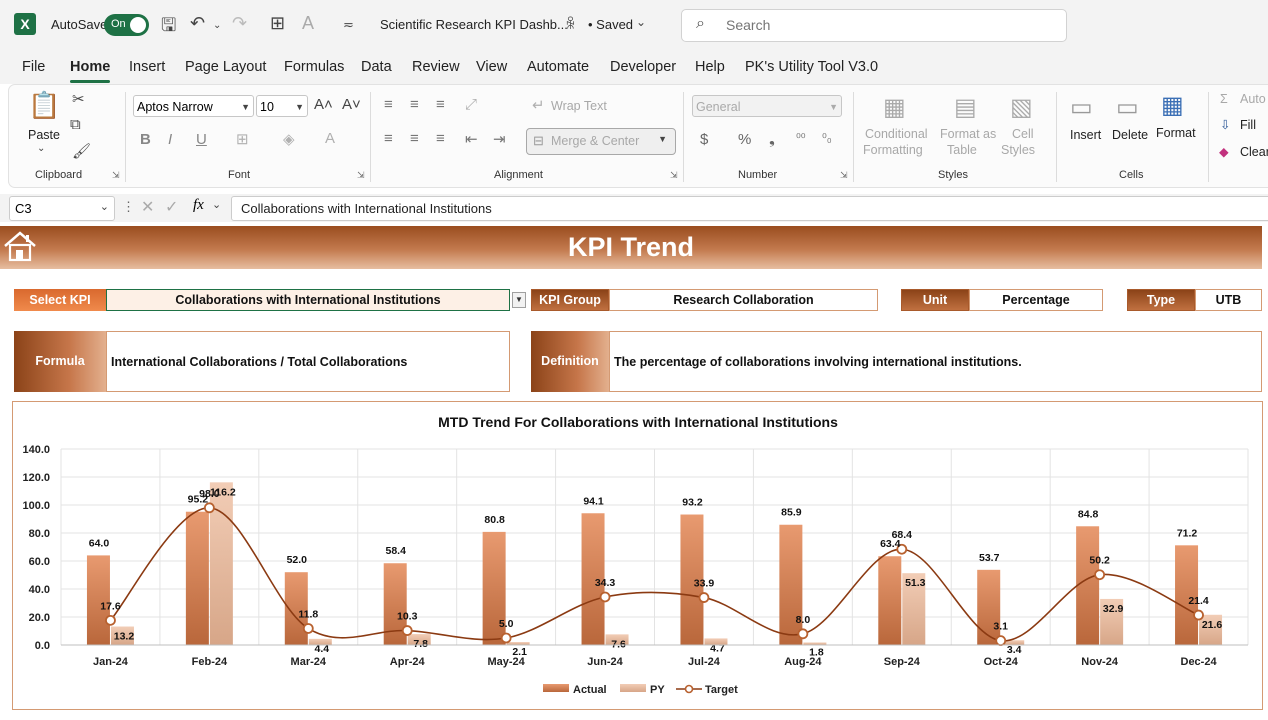 The width and height of the screenshot is (1268, 720). Describe the element at coordinates (506, 624) in the screenshot. I see `target-data-label: 5.0` at that location.